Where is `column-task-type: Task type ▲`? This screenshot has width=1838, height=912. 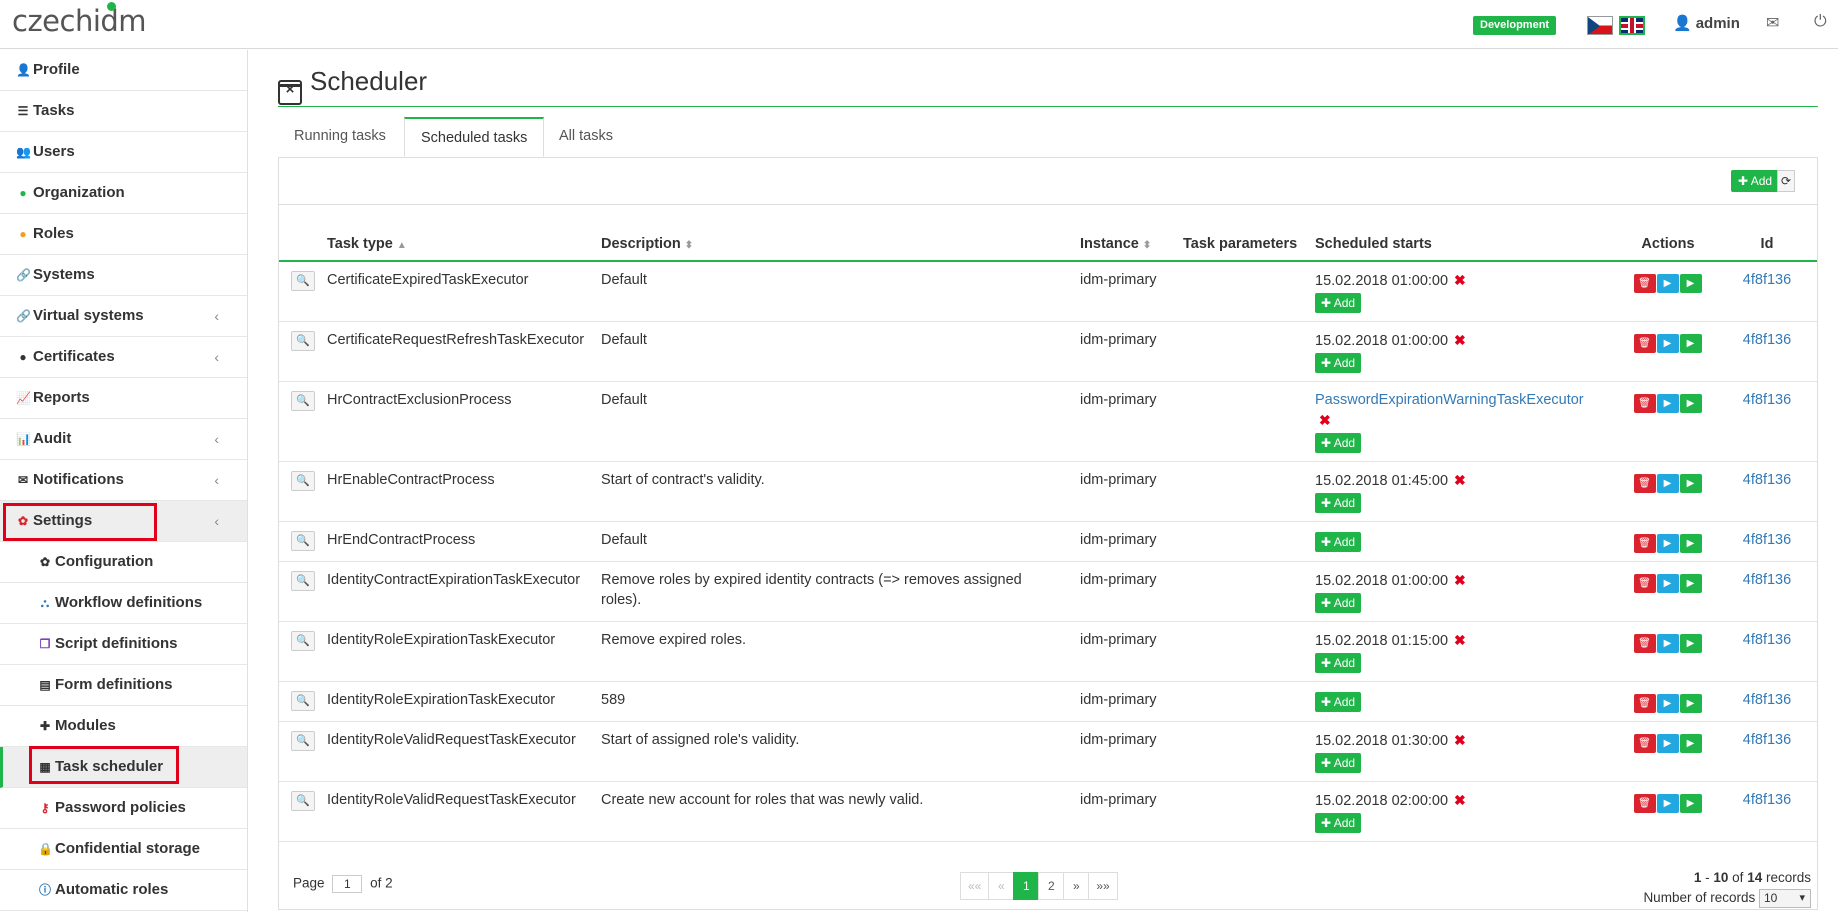
column-task-type: Task type ▲ is located at coordinates (456, 233).